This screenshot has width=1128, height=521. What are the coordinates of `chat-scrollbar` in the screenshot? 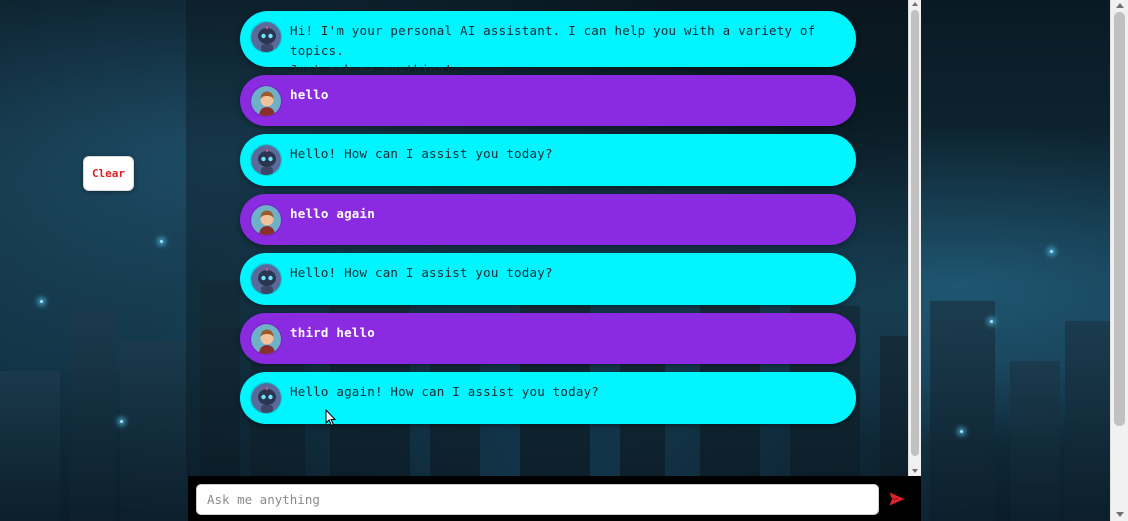 It's located at (914, 238).